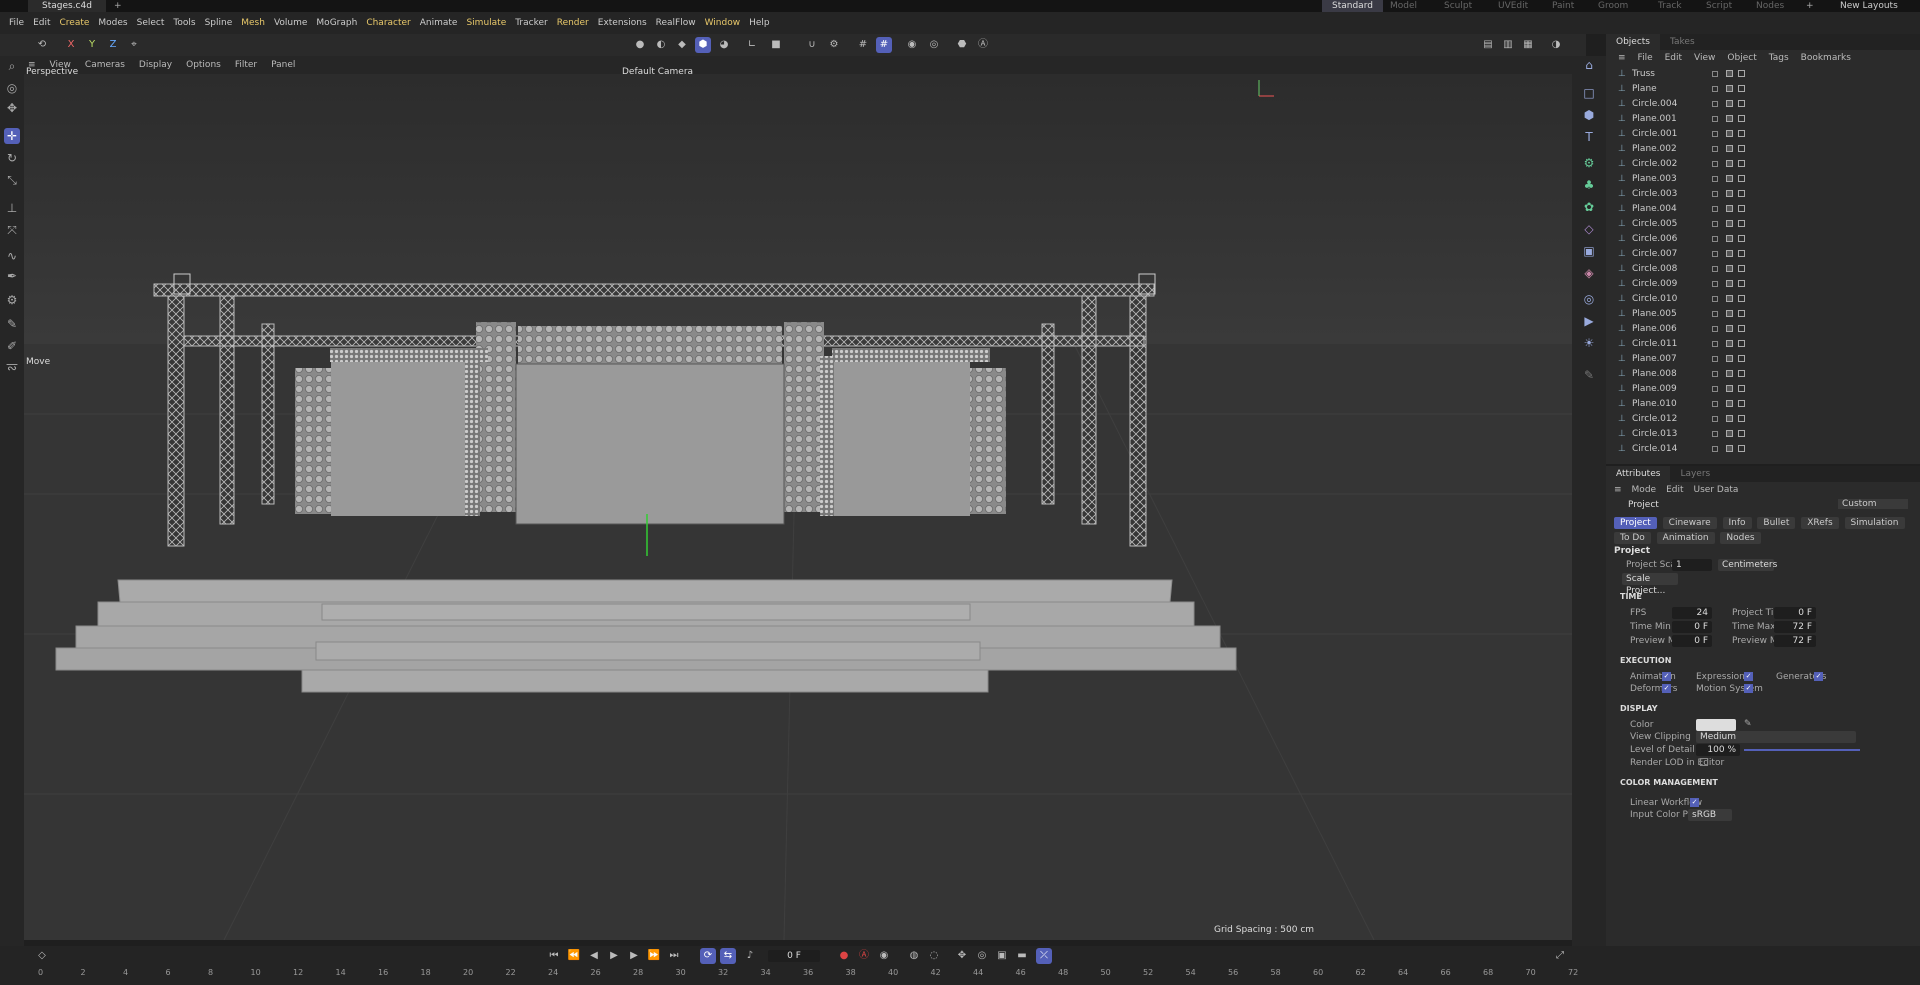 This screenshot has height=985, width=1920. What do you see at coordinates (1667, 74) in the screenshot?
I see `object-name: Truss` at bounding box center [1667, 74].